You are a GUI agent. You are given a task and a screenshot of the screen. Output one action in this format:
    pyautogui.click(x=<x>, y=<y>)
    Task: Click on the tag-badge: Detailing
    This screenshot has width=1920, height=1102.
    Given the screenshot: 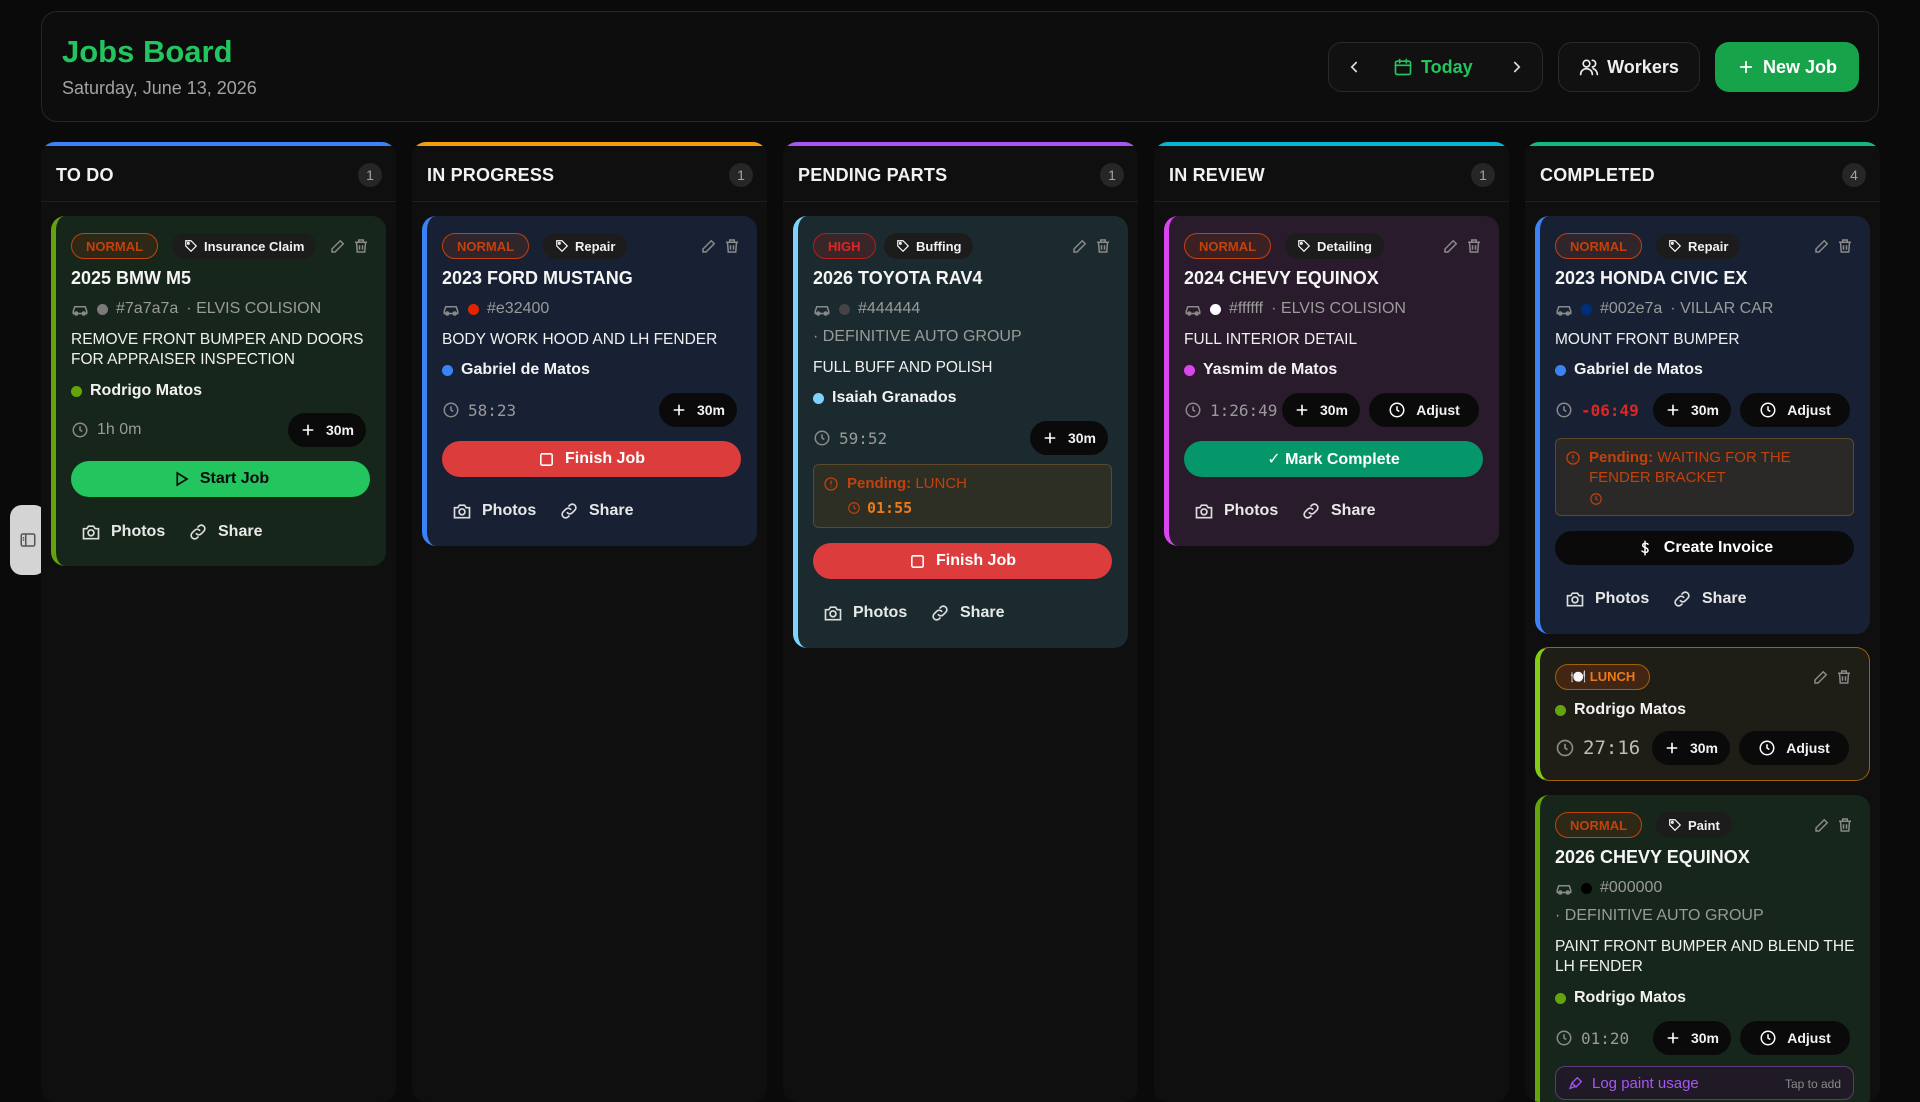 What is the action you would take?
    pyautogui.click(x=1334, y=246)
    